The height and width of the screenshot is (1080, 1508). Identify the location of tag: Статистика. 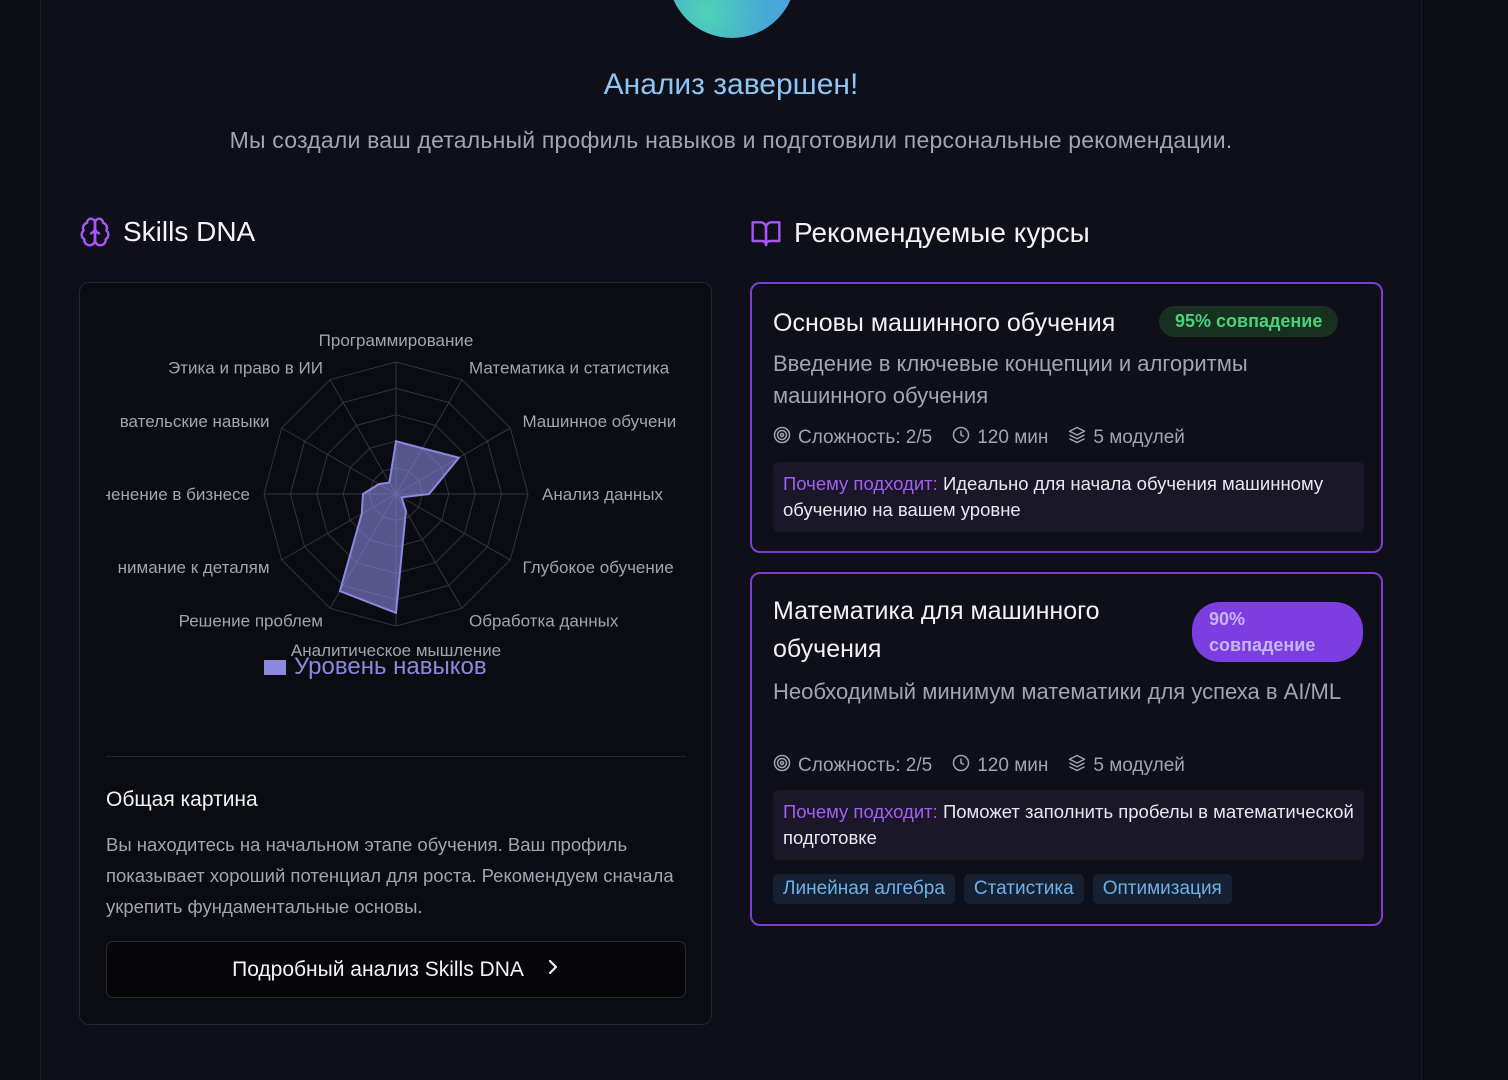
(1023, 889).